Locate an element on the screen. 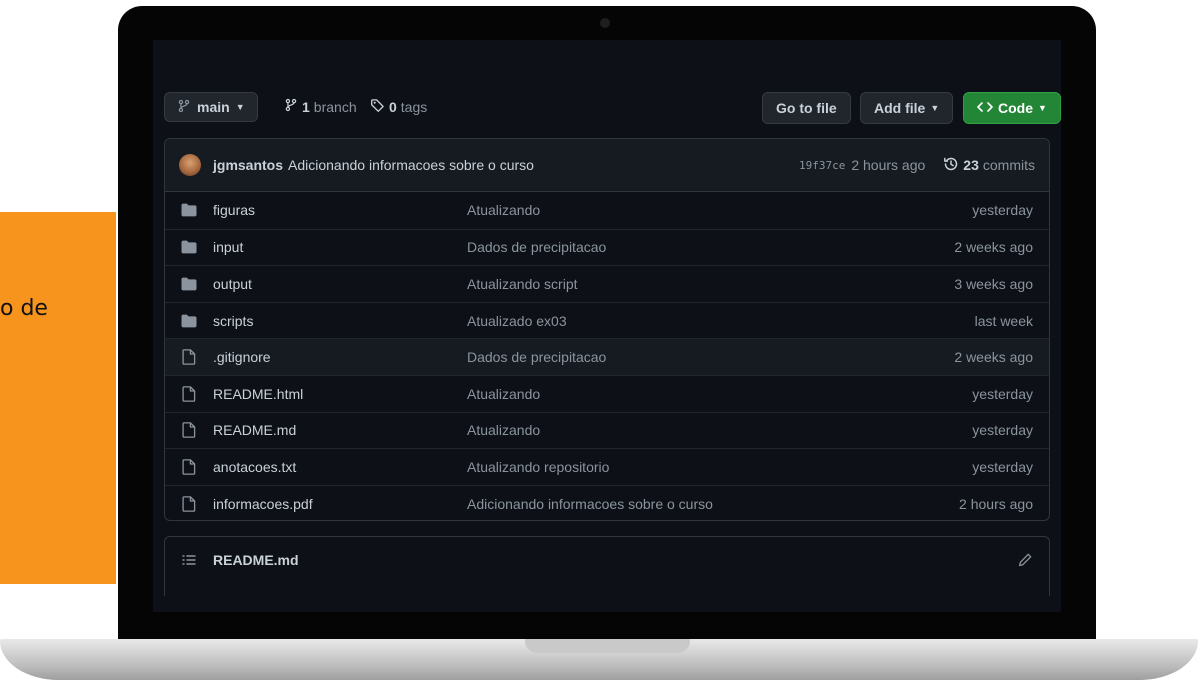 The image size is (1198, 680). commits-link: 23 commits is located at coordinates (989, 165).